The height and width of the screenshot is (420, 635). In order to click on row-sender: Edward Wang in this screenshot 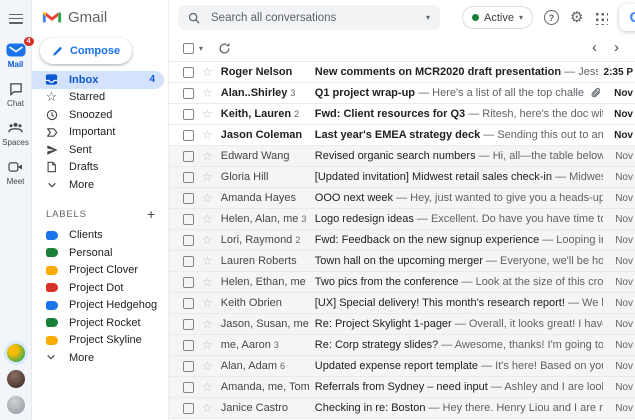, I will do `click(255, 156)`.